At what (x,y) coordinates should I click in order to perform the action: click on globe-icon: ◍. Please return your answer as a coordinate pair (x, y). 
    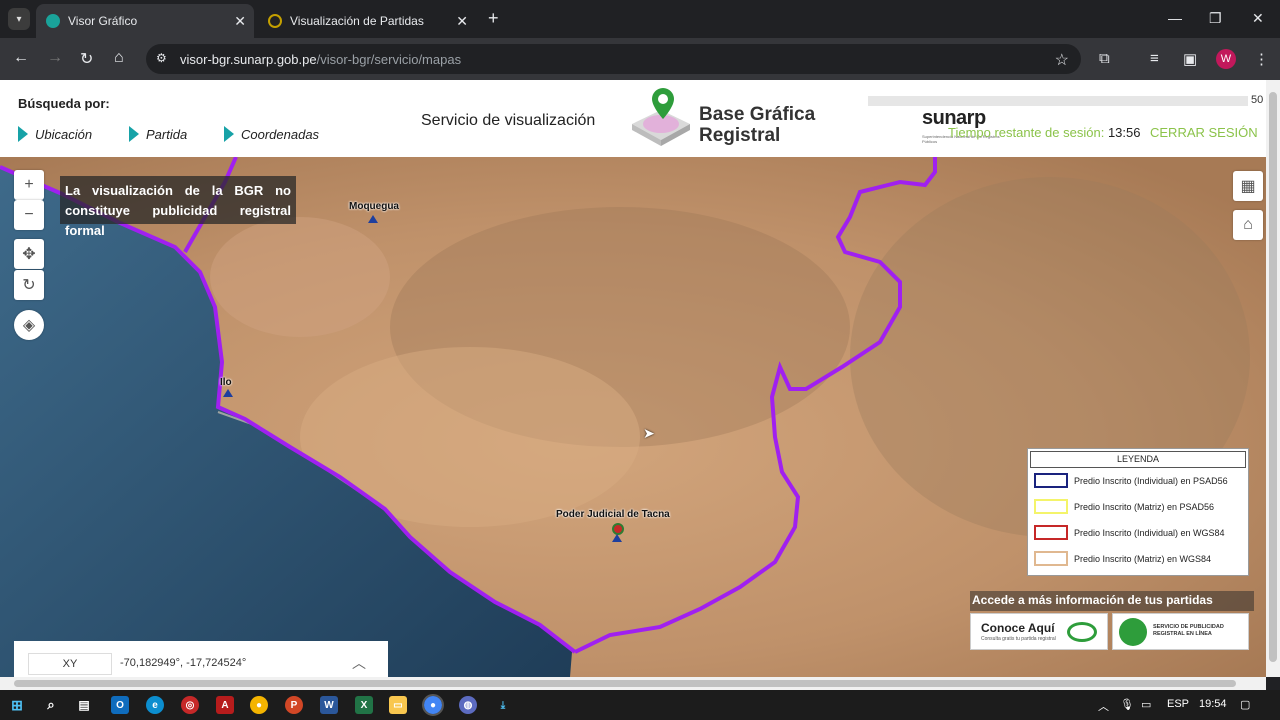
    Looking at the image, I should click on (468, 705).